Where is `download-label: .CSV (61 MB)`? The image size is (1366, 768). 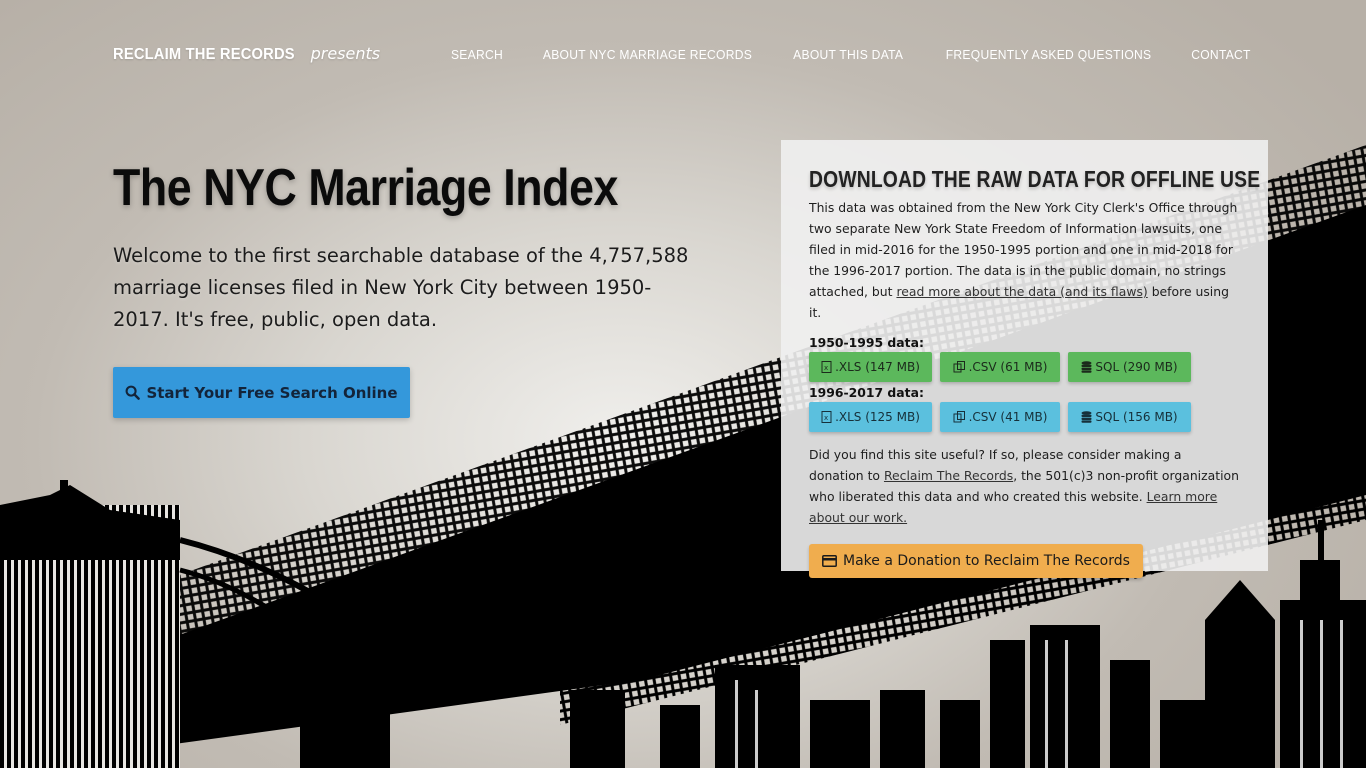 download-label: .CSV (61 MB) is located at coordinates (1008, 367).